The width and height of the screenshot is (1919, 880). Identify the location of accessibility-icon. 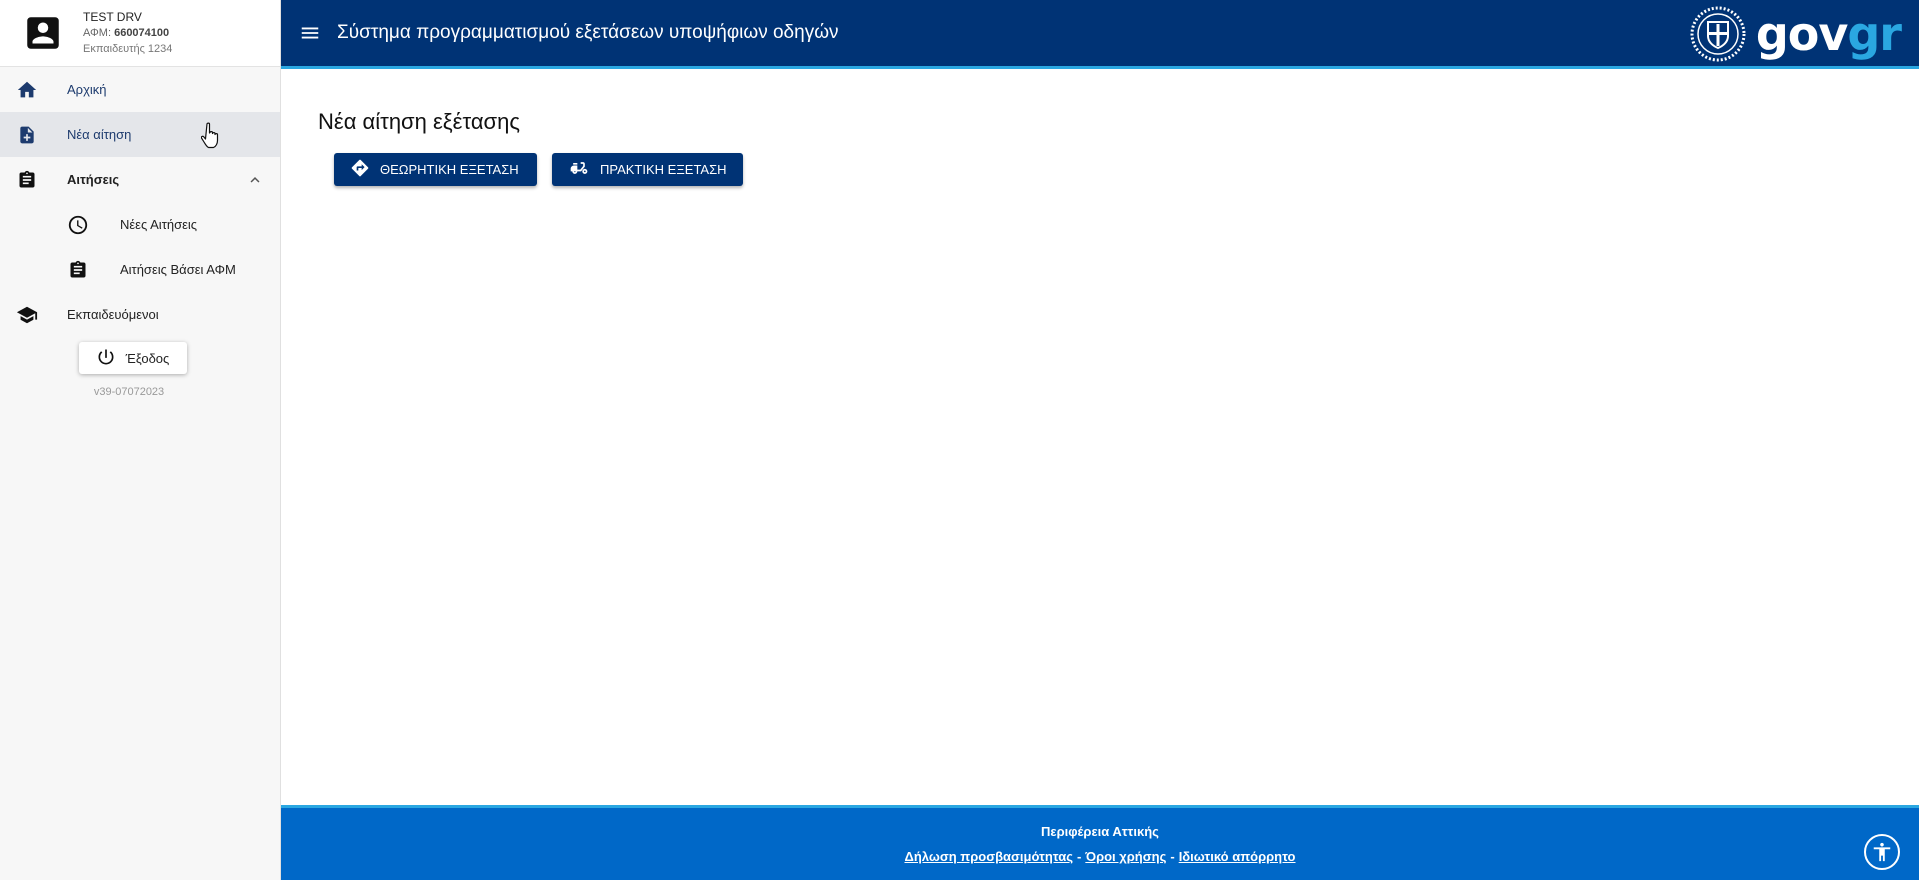
(1882, 852).